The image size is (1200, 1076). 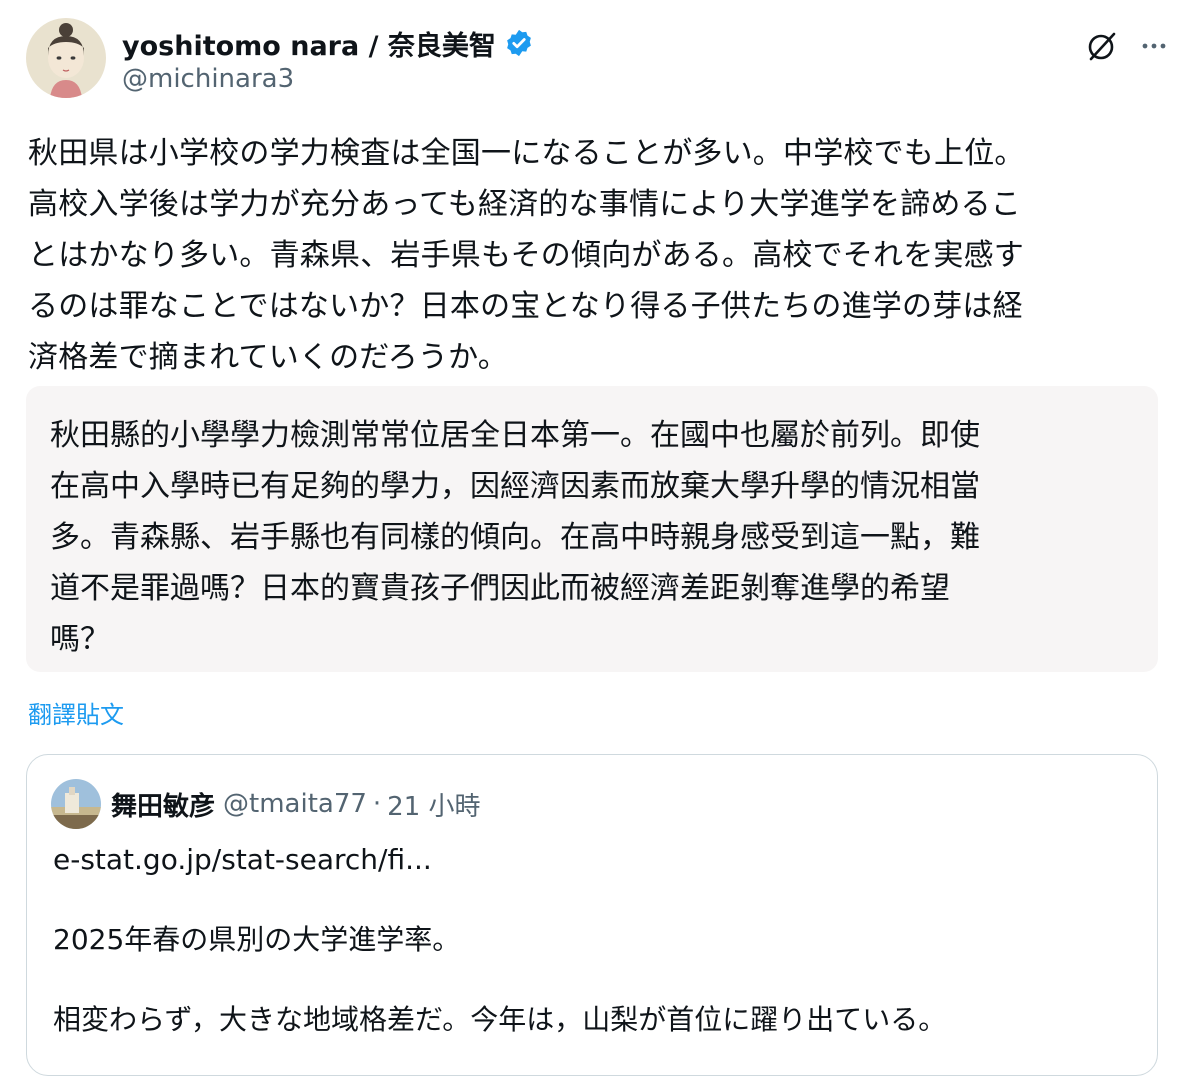 What do you see at coordinates (163, 804) in the screenshot?
I see `quote-author-name: 舞田敏彦` at bounding box center [163, 804].